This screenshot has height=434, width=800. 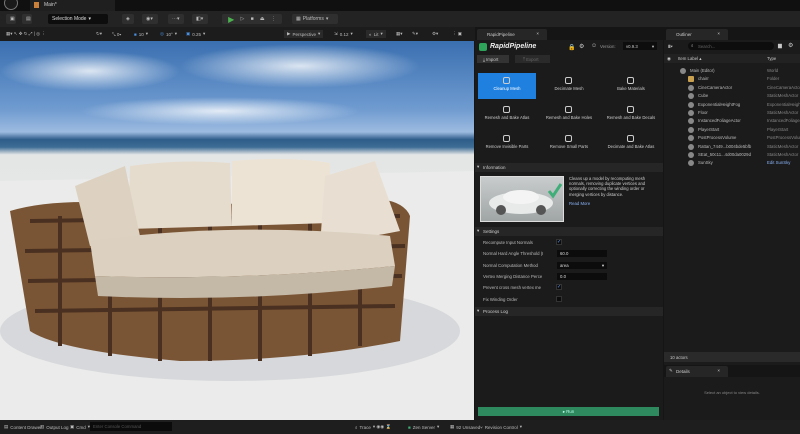 What do you see at coordinates (11, 5) in the screenshot?
I see `unreal-logo-icon` at bounding box center [11, 5].